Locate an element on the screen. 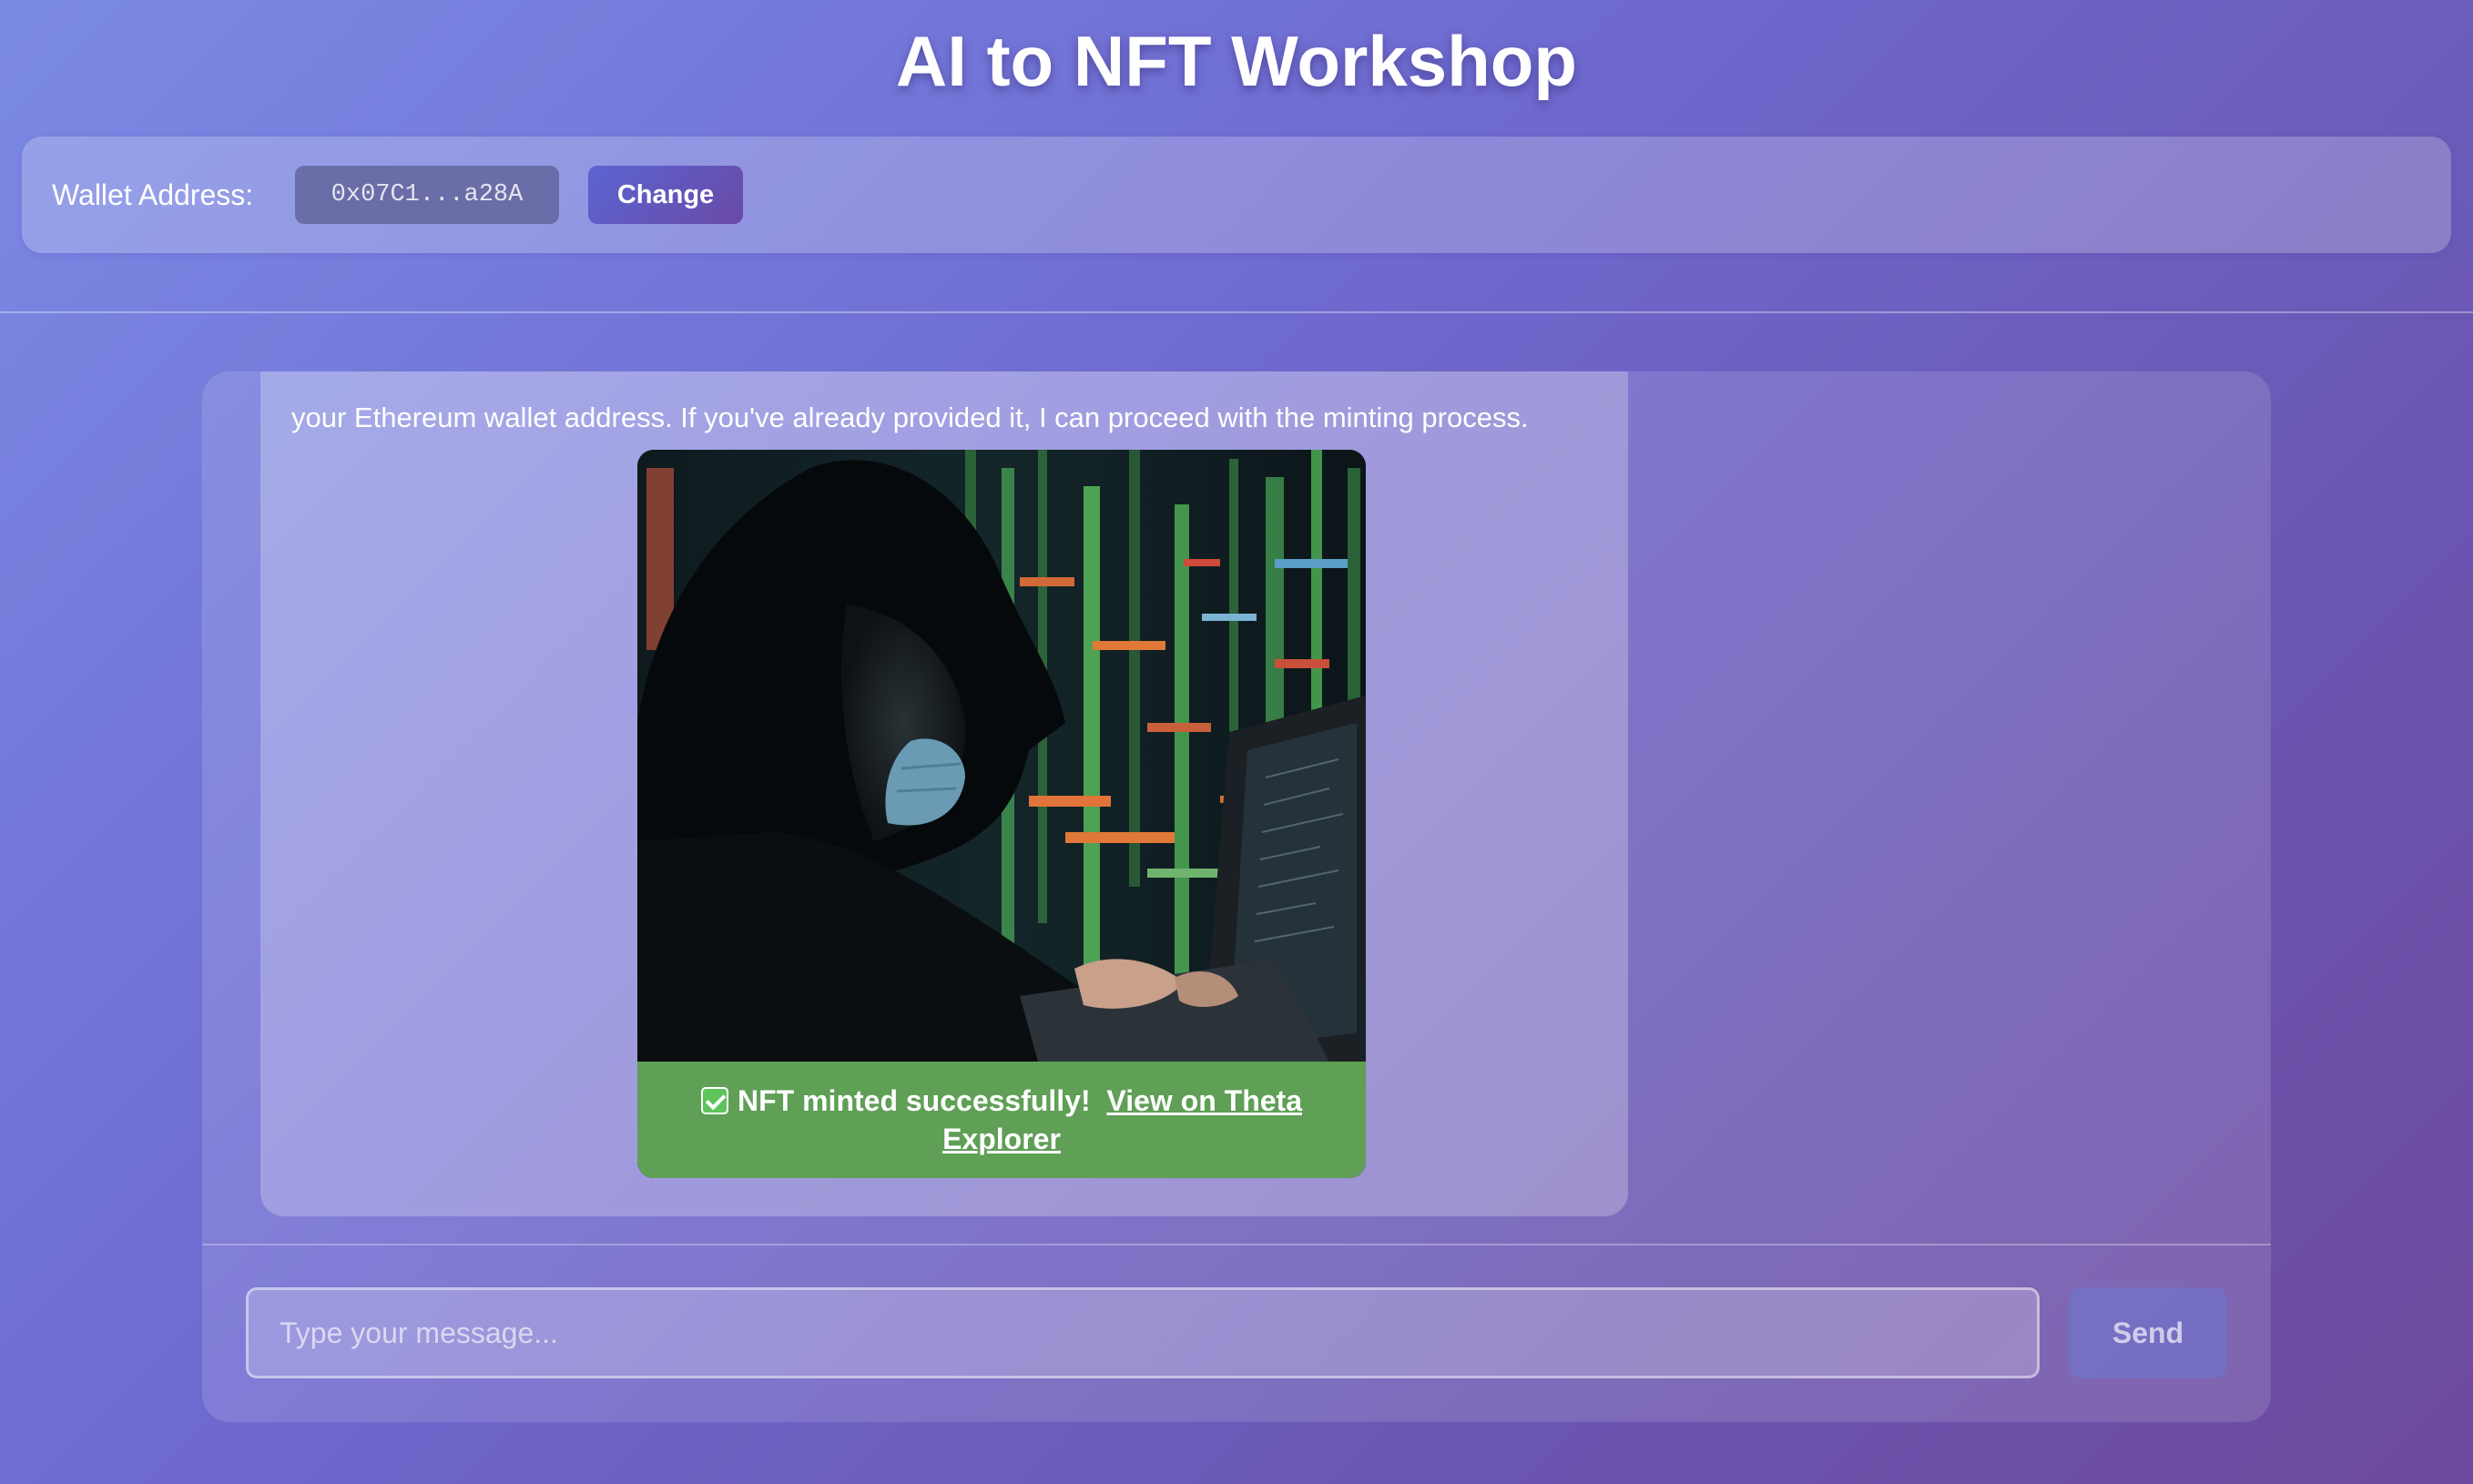  check-mark-icon is located at coordinates (714, 1100).